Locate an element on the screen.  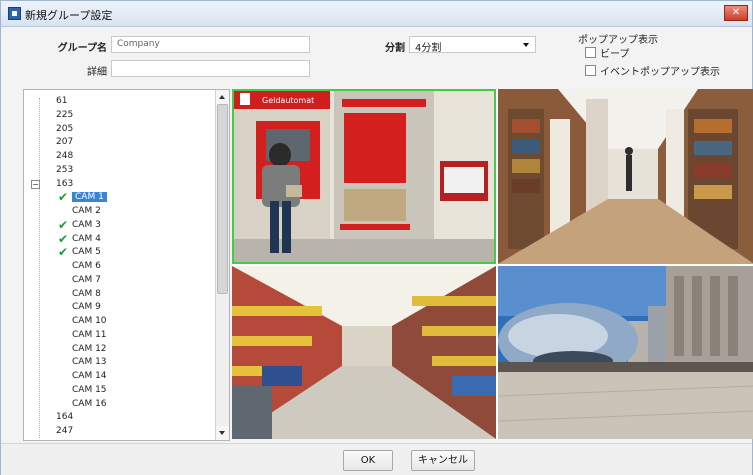
tree-item-label: CAM 12 is located at coordinates (89, 348).